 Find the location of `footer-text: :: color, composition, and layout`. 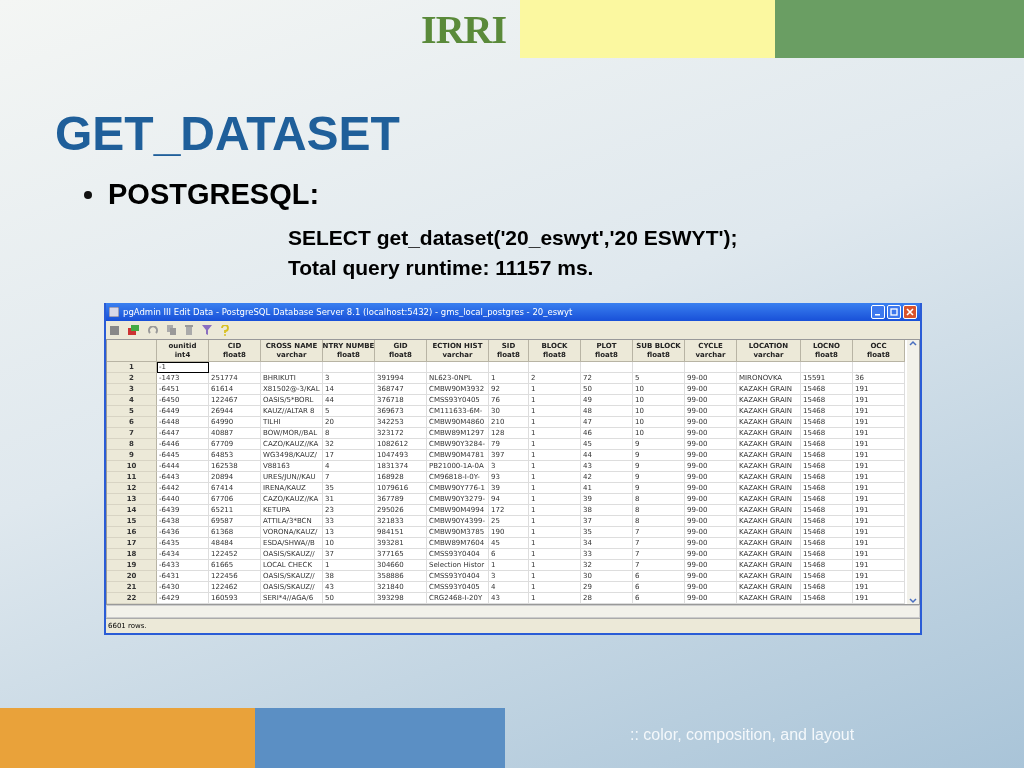

footer-text: :: color, composition, and layout is located at coordinates (742, 735).